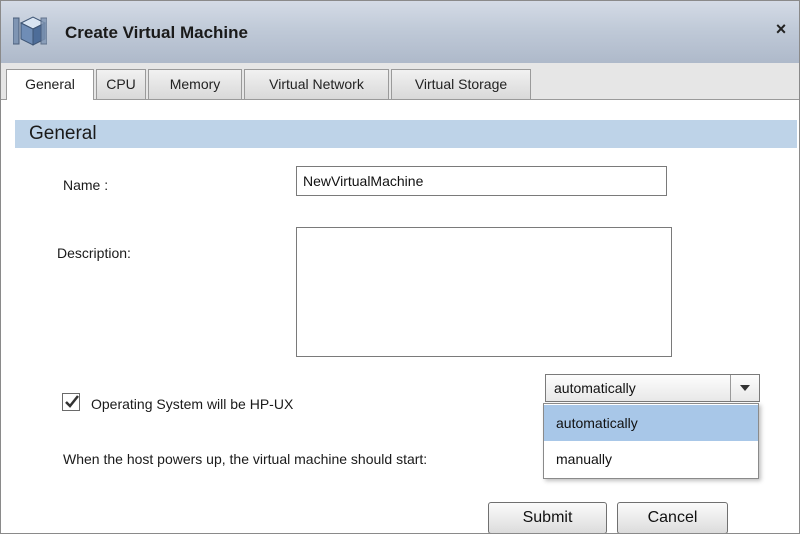 The height and width of the screenshot is (534, 800). What do you see at coordinates (672, 517) in the screenshot?
I see `cancel-button: Cancel` at bounding box center [672, 517].